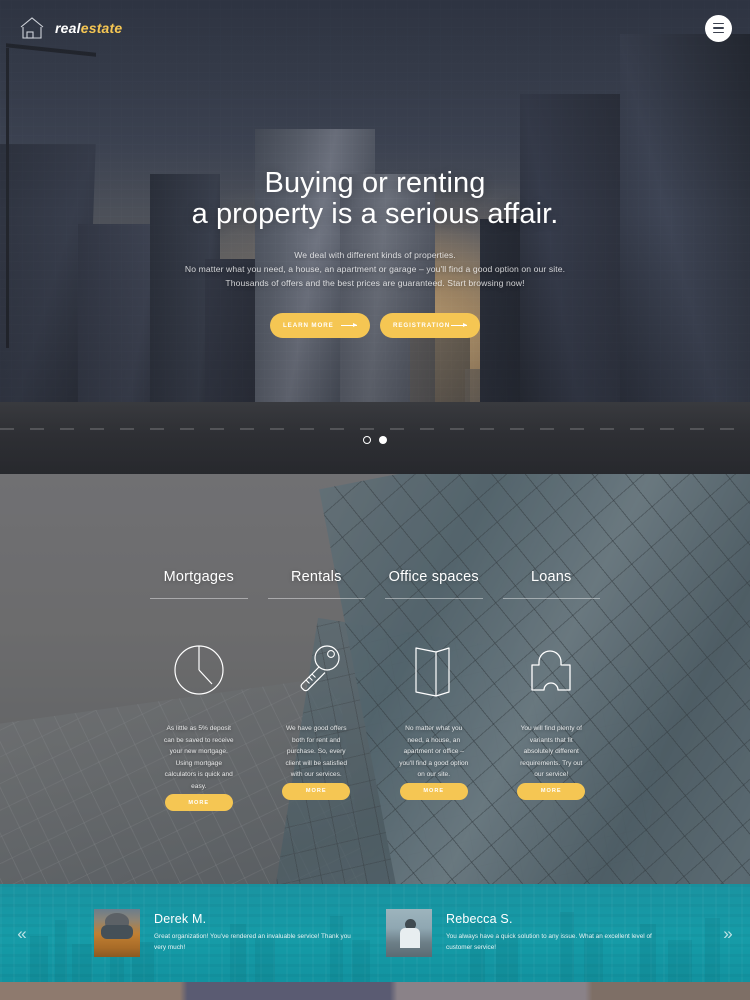  I want to click on registration-button: REGISTRATION, so click(430, 326).